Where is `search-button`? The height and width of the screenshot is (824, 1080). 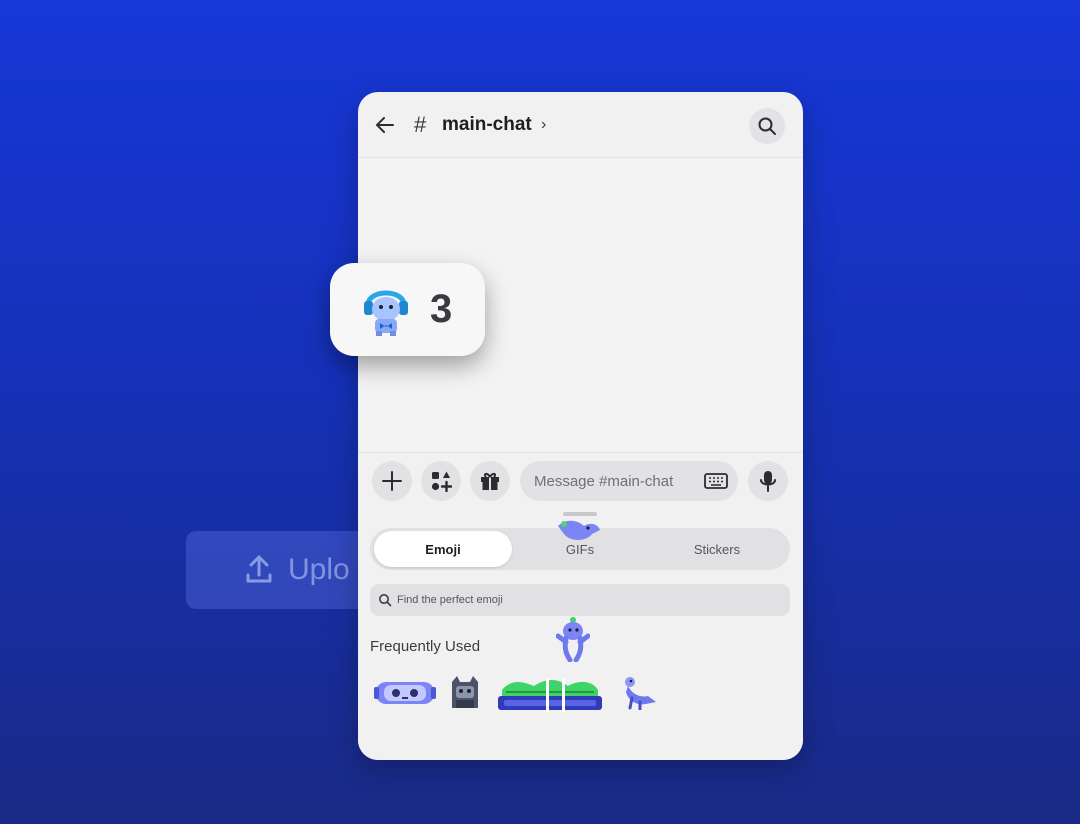
search-button is located at coordinates (767, 126).